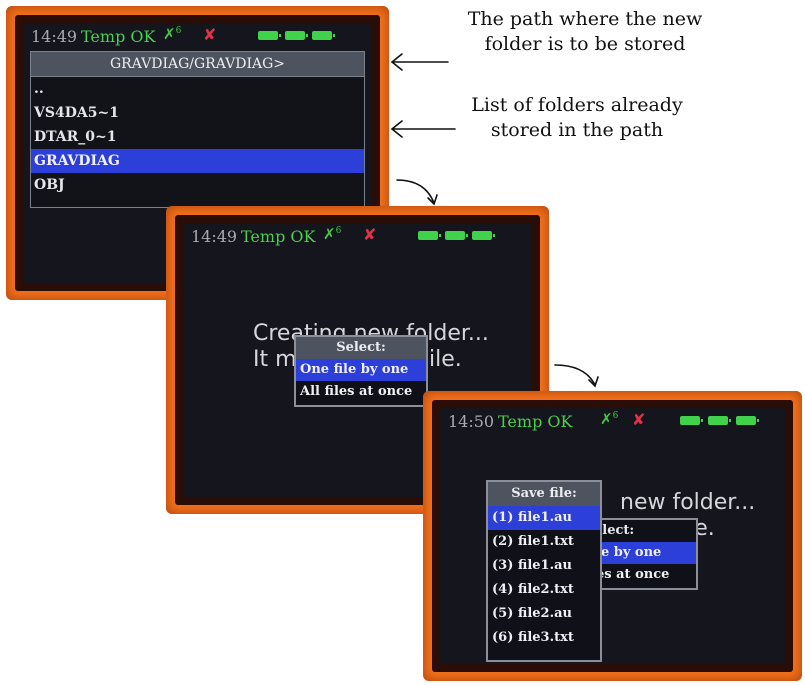 This screenshot has width=805, height=685. What do you see at coordinates (644, 575) in the screenshot?
I see `menu-item-all-at-once: es at once` at bounding box center [644, 575].